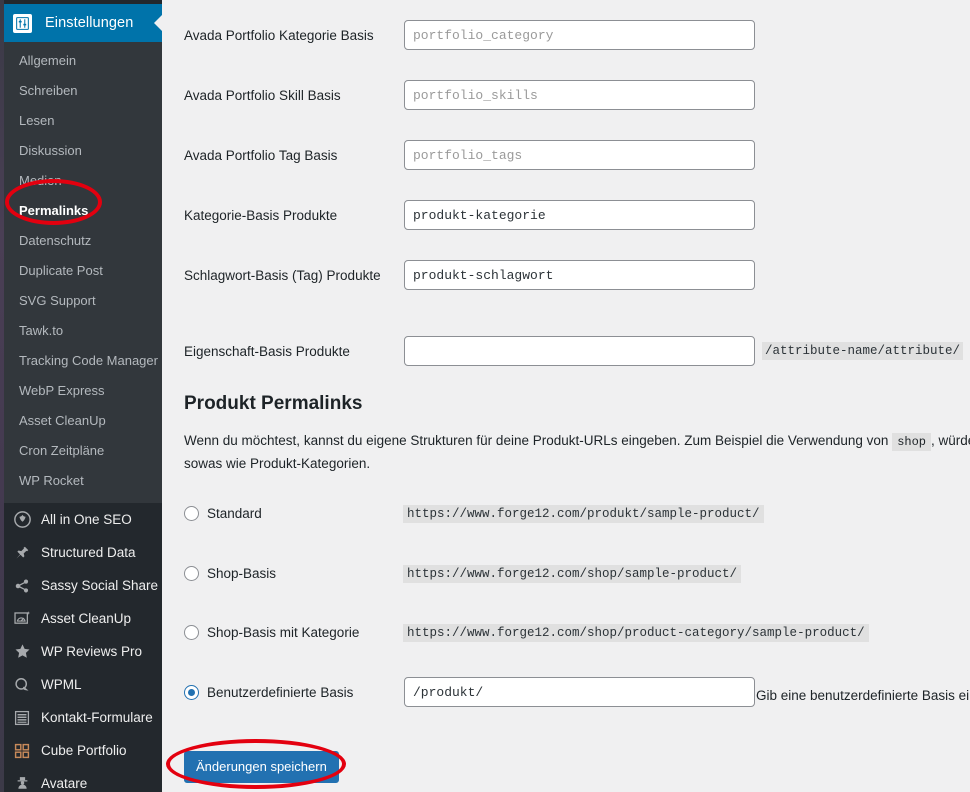 Image resolution: width=970 pixels, height=792 pixels. Describe the element at coordinates (83, 121) in the screenshot. I see `sidebar-subitem-lesen: Lesen` at that location.